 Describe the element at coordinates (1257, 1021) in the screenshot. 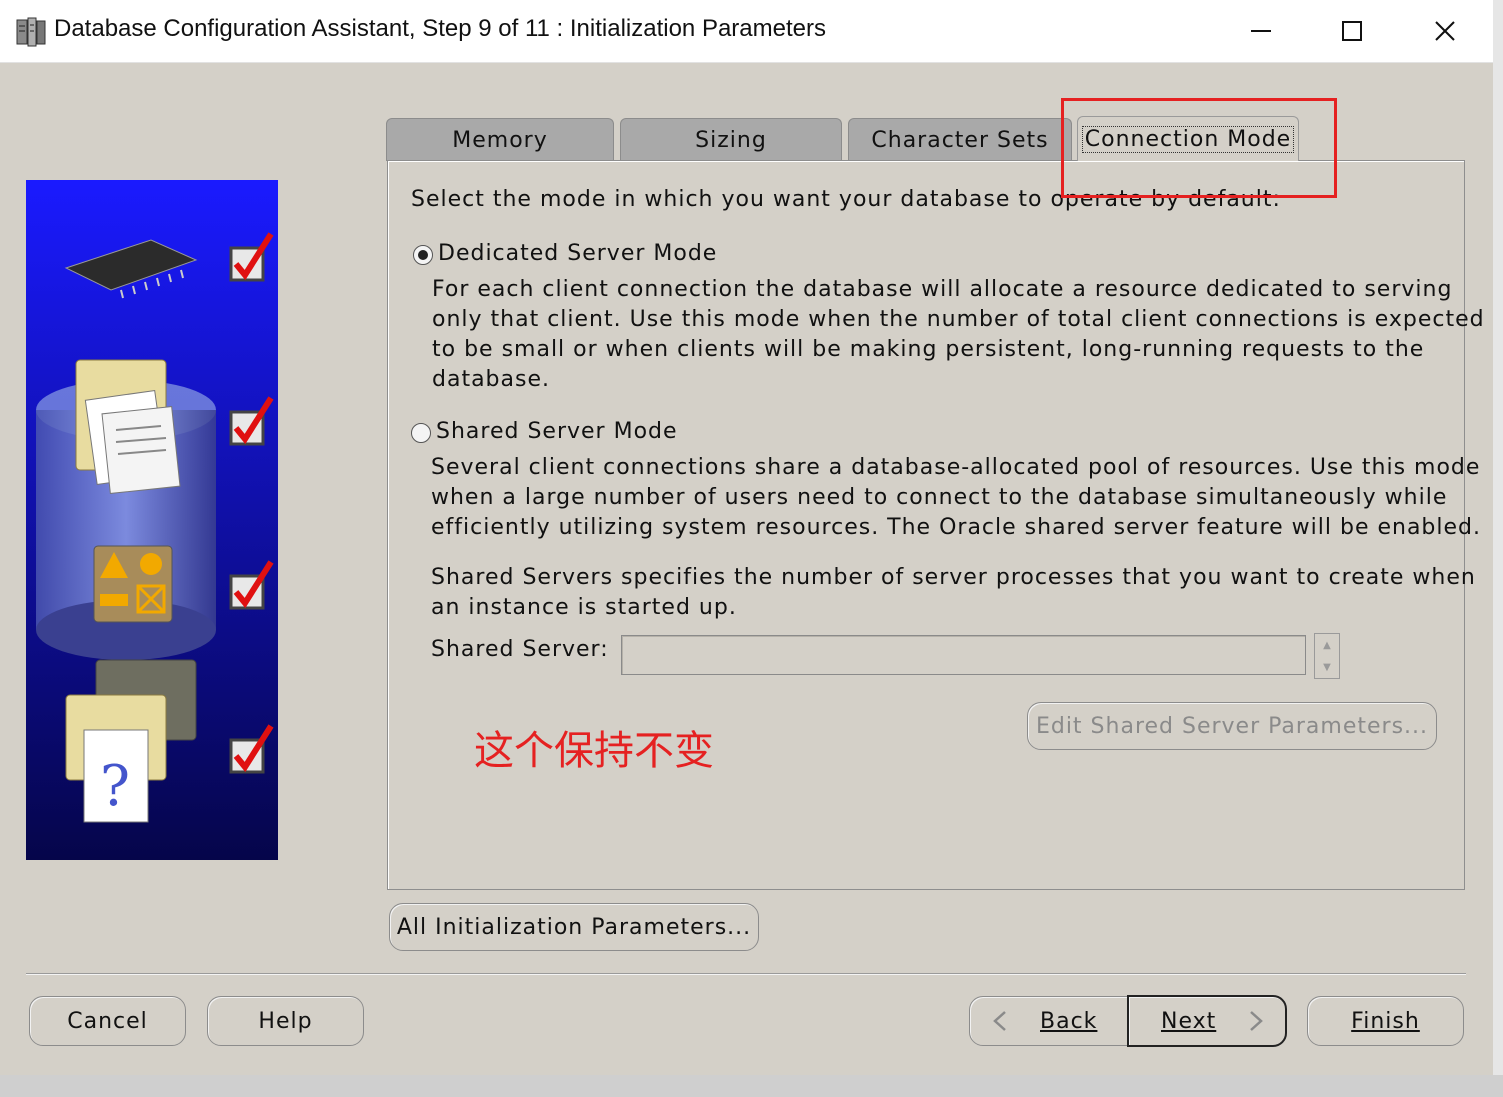

I see `chevron-right-icon` at that location.